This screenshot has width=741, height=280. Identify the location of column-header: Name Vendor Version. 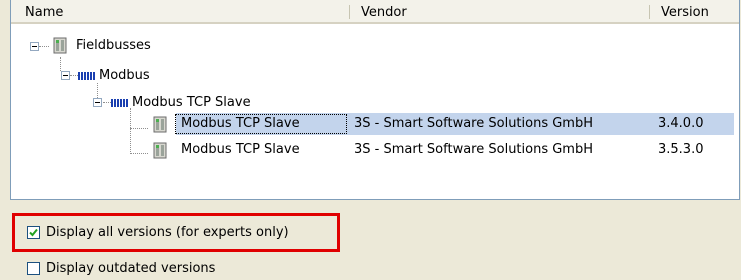
(375, 12).